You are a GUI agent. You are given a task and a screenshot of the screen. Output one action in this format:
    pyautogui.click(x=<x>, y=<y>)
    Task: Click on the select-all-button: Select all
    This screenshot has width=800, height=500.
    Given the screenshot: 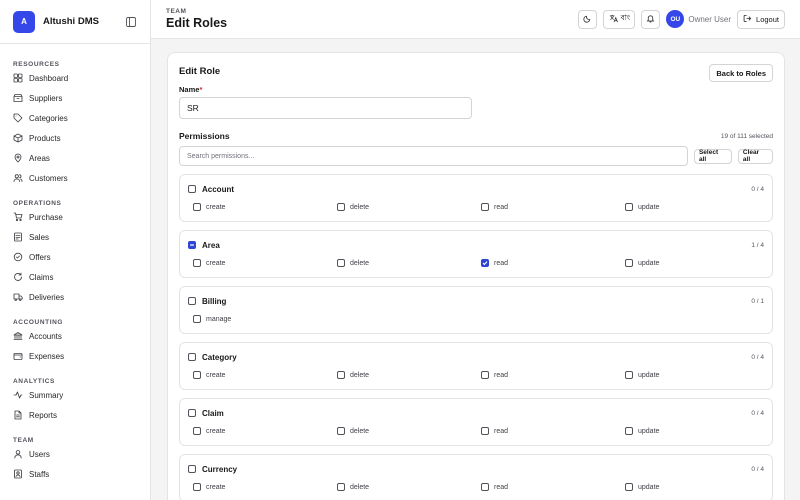 What is the action you would take?
    pyautogui.click(x=712, y=156)
    